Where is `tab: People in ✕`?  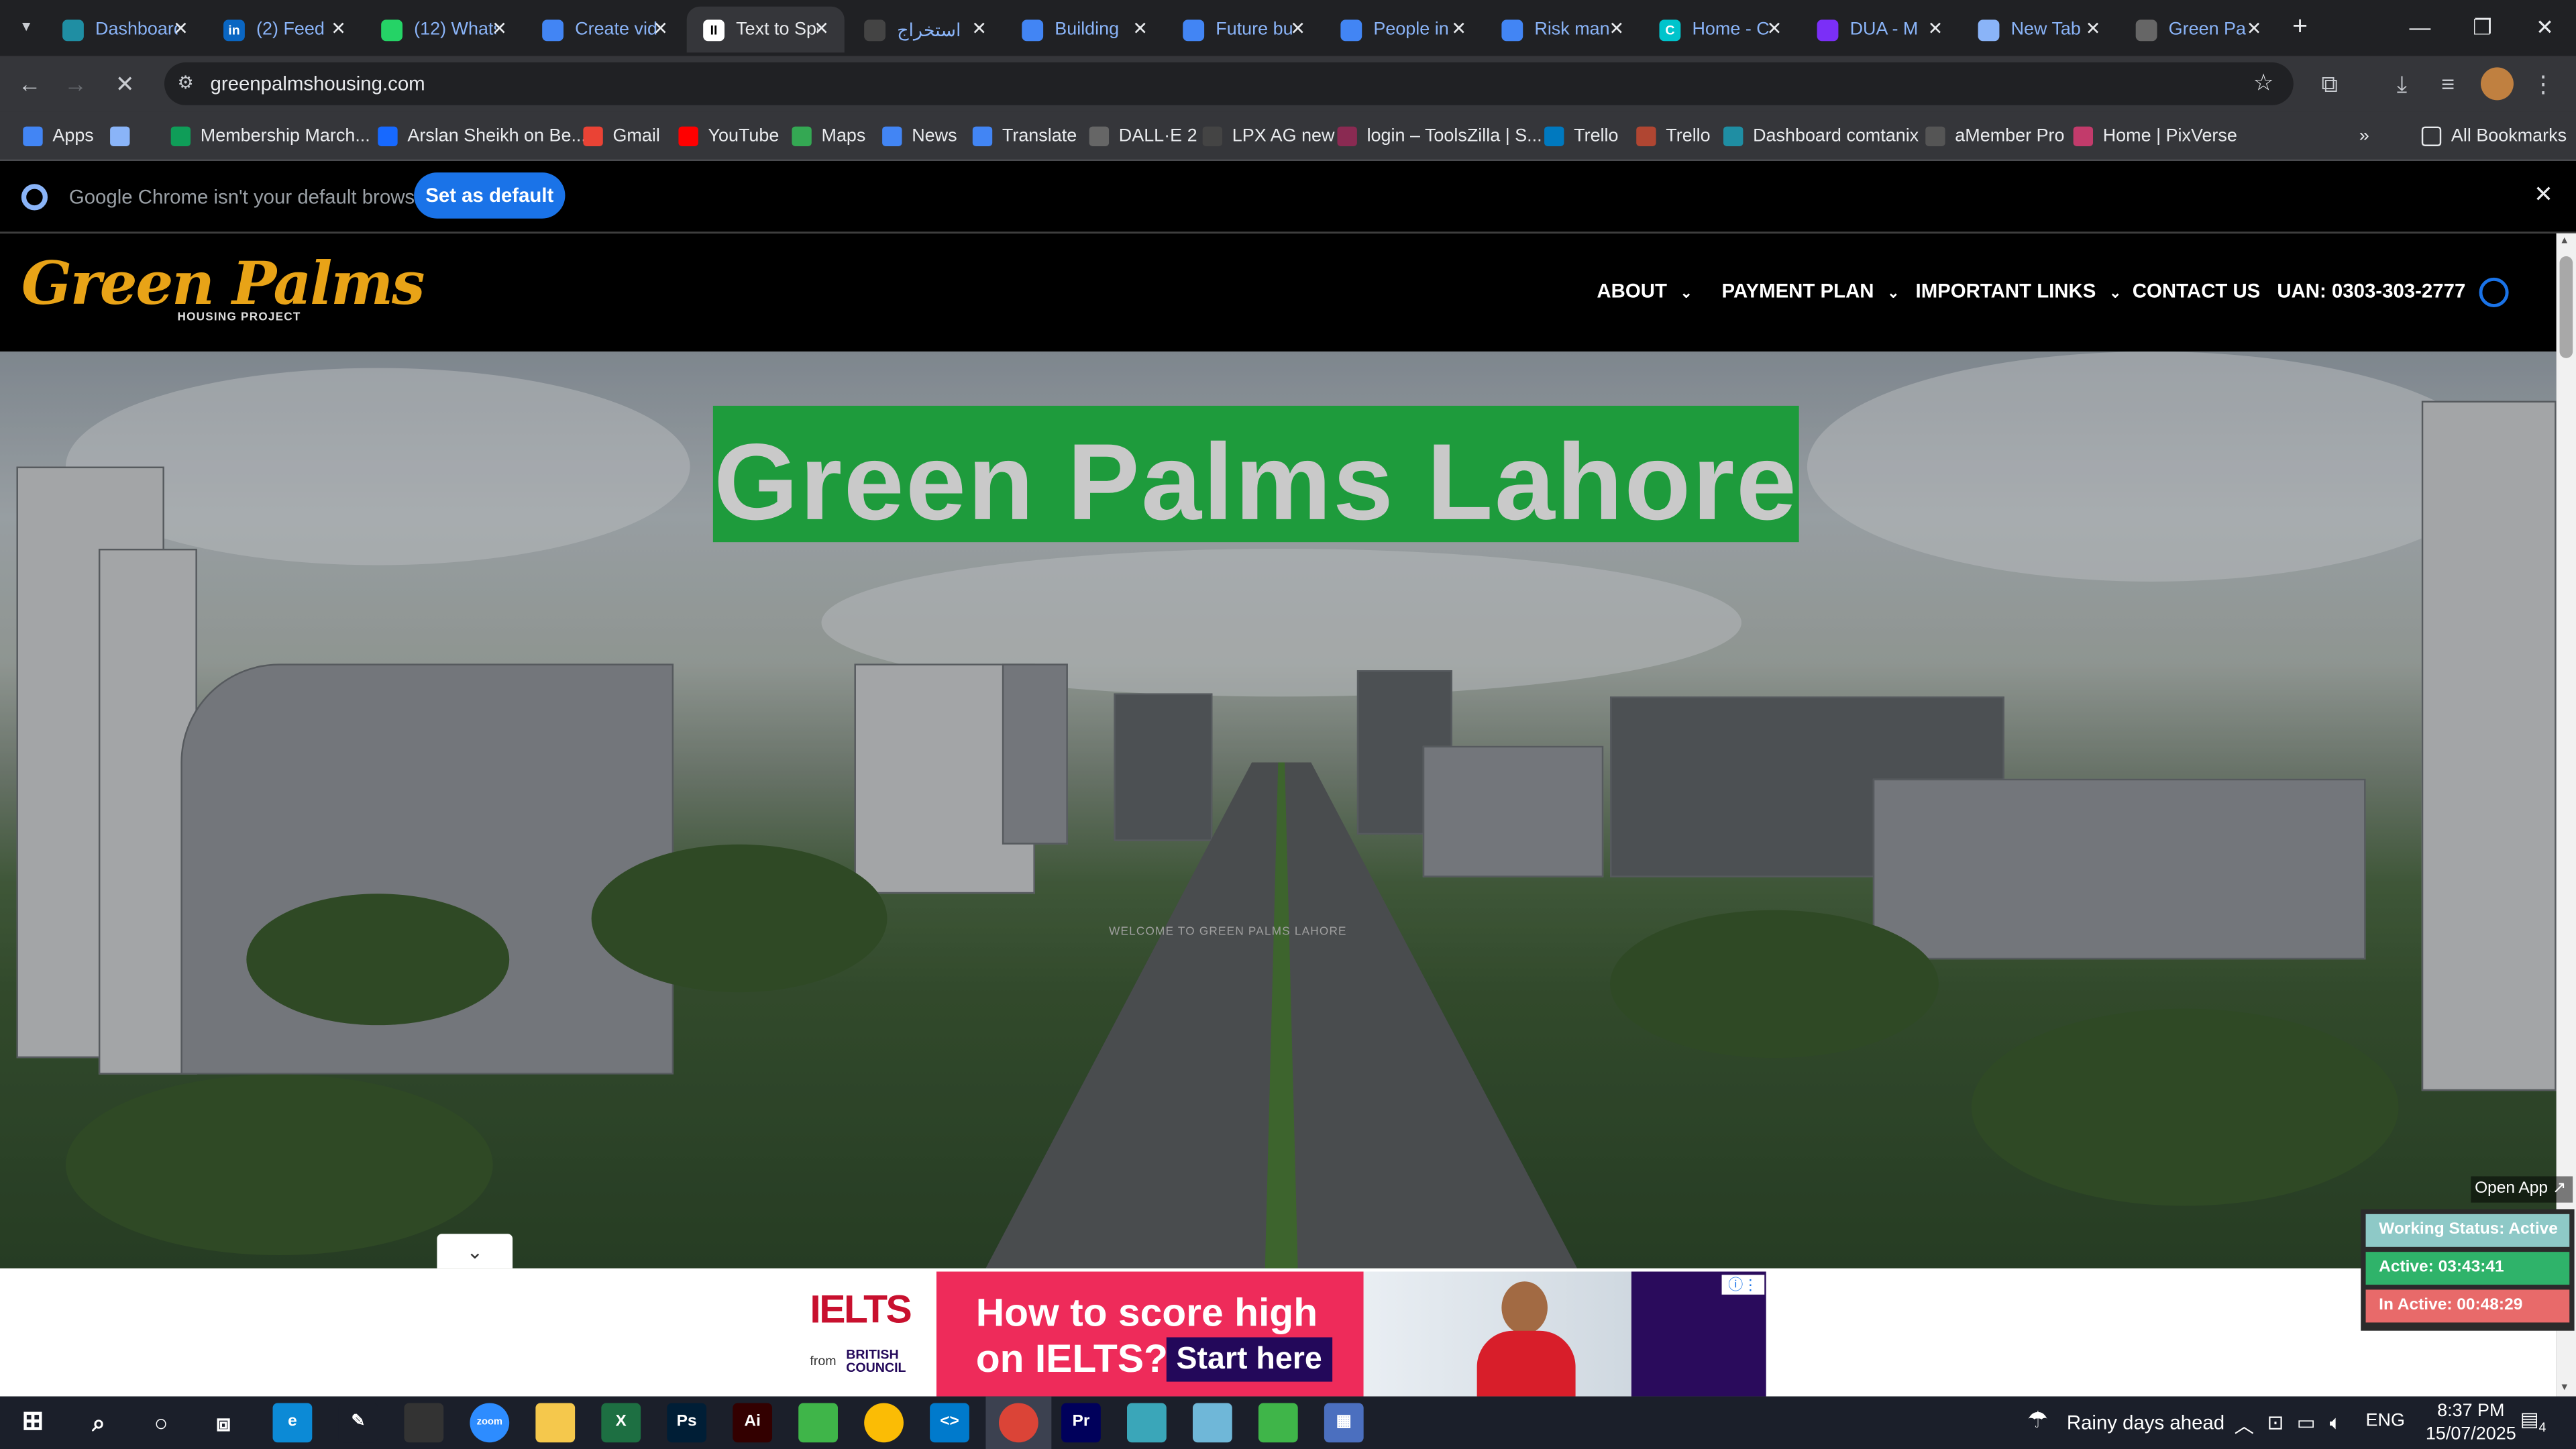 tab: People in ✕ is located at coordinates (1403, 30).